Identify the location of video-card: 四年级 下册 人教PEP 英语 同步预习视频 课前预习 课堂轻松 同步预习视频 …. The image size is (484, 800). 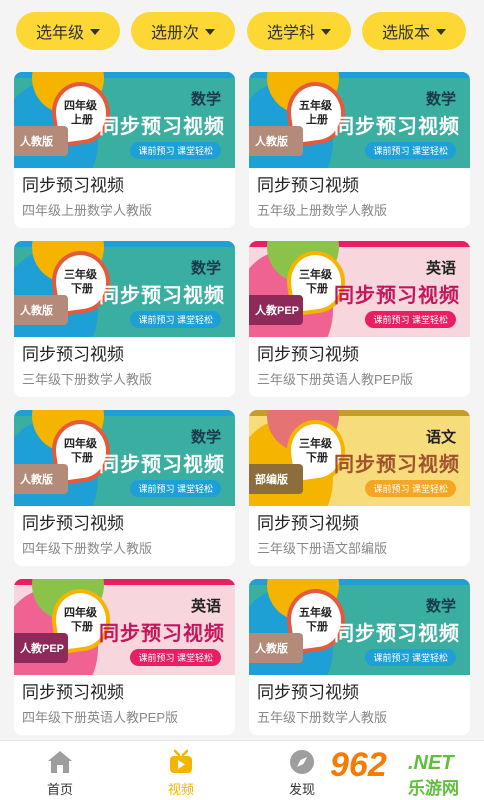
(124, 657).